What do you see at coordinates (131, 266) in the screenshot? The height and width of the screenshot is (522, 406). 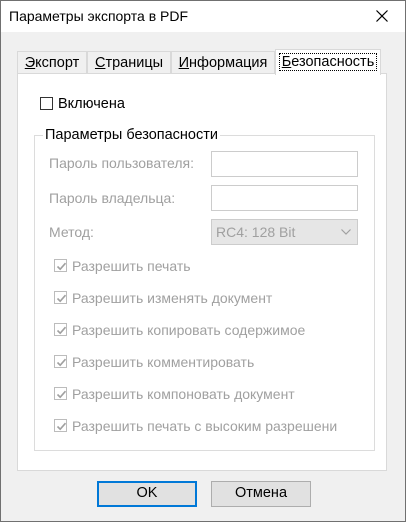 I see `permission-print-label: Разрешить печать` at bounding box center [131, 266].